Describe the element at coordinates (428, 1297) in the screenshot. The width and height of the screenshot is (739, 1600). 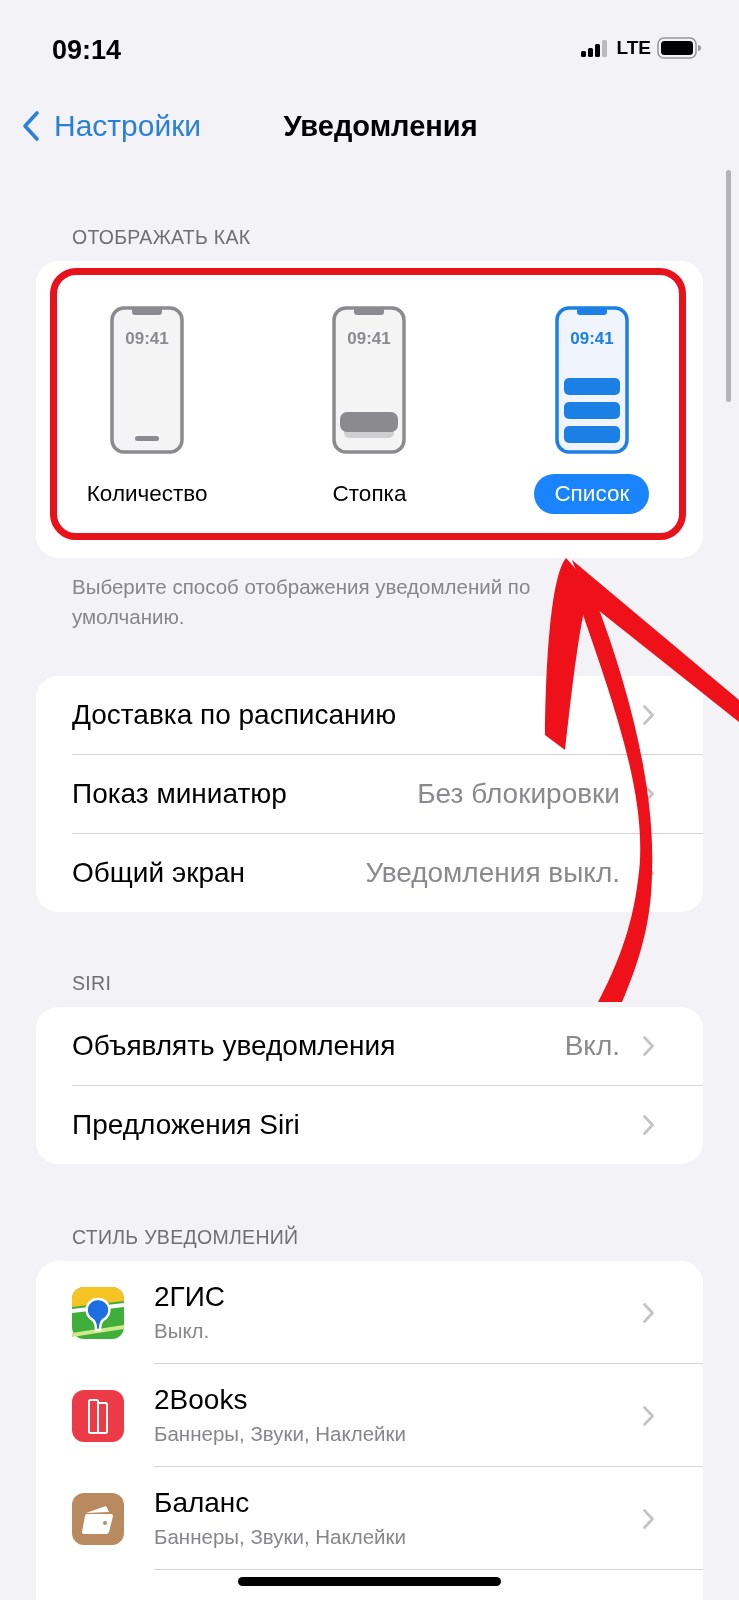
I see `app-name: 2ГИС` at that location.